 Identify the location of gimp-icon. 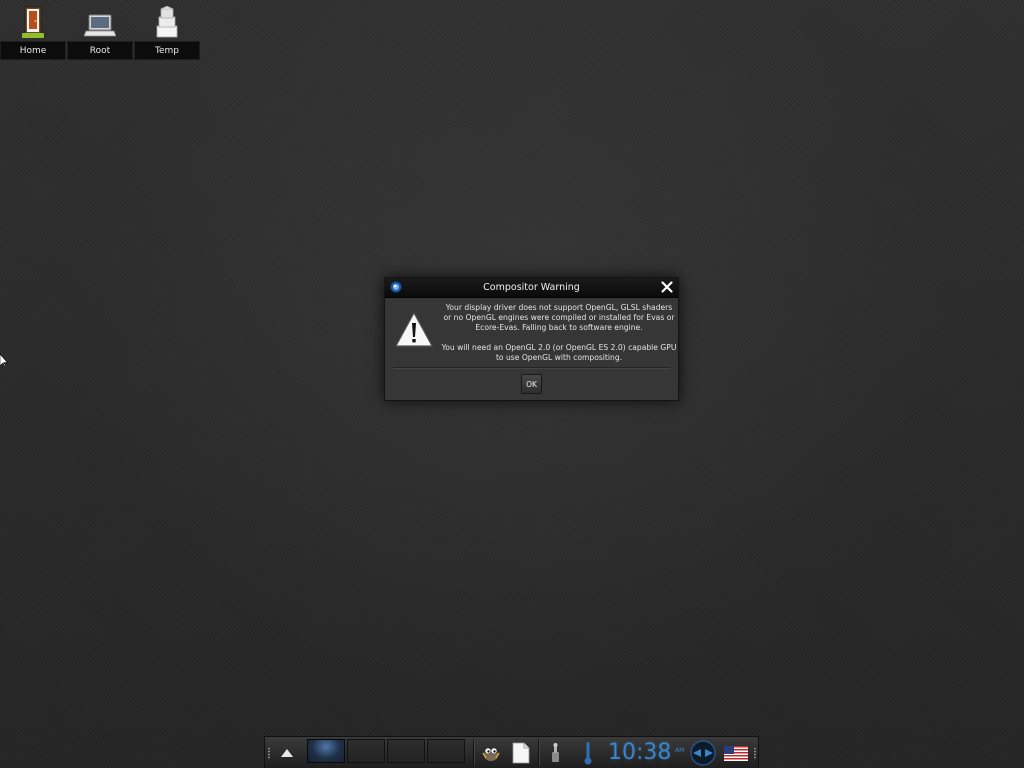
(491, 754).